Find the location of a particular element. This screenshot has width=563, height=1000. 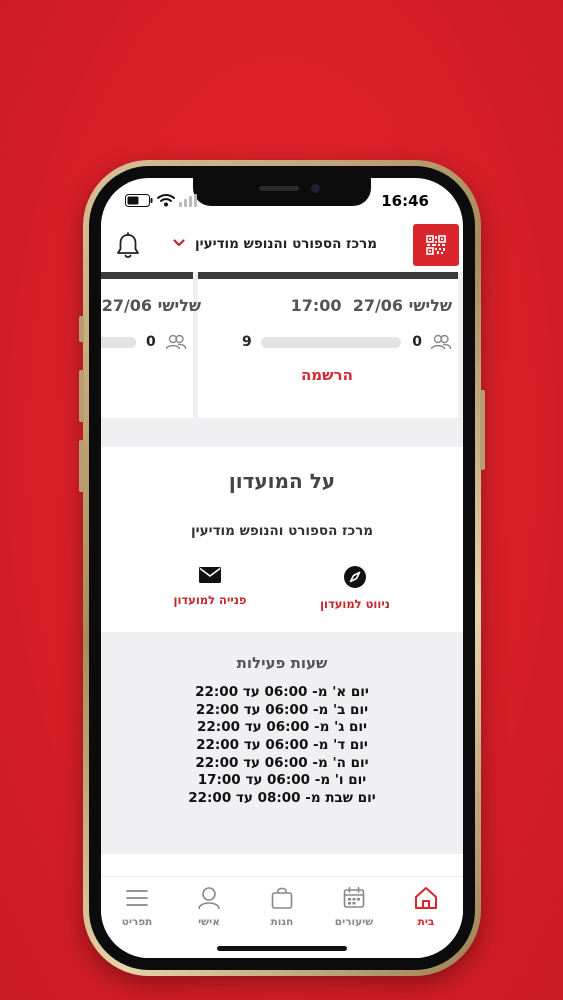

power-button is located at coordinates (482, 430).